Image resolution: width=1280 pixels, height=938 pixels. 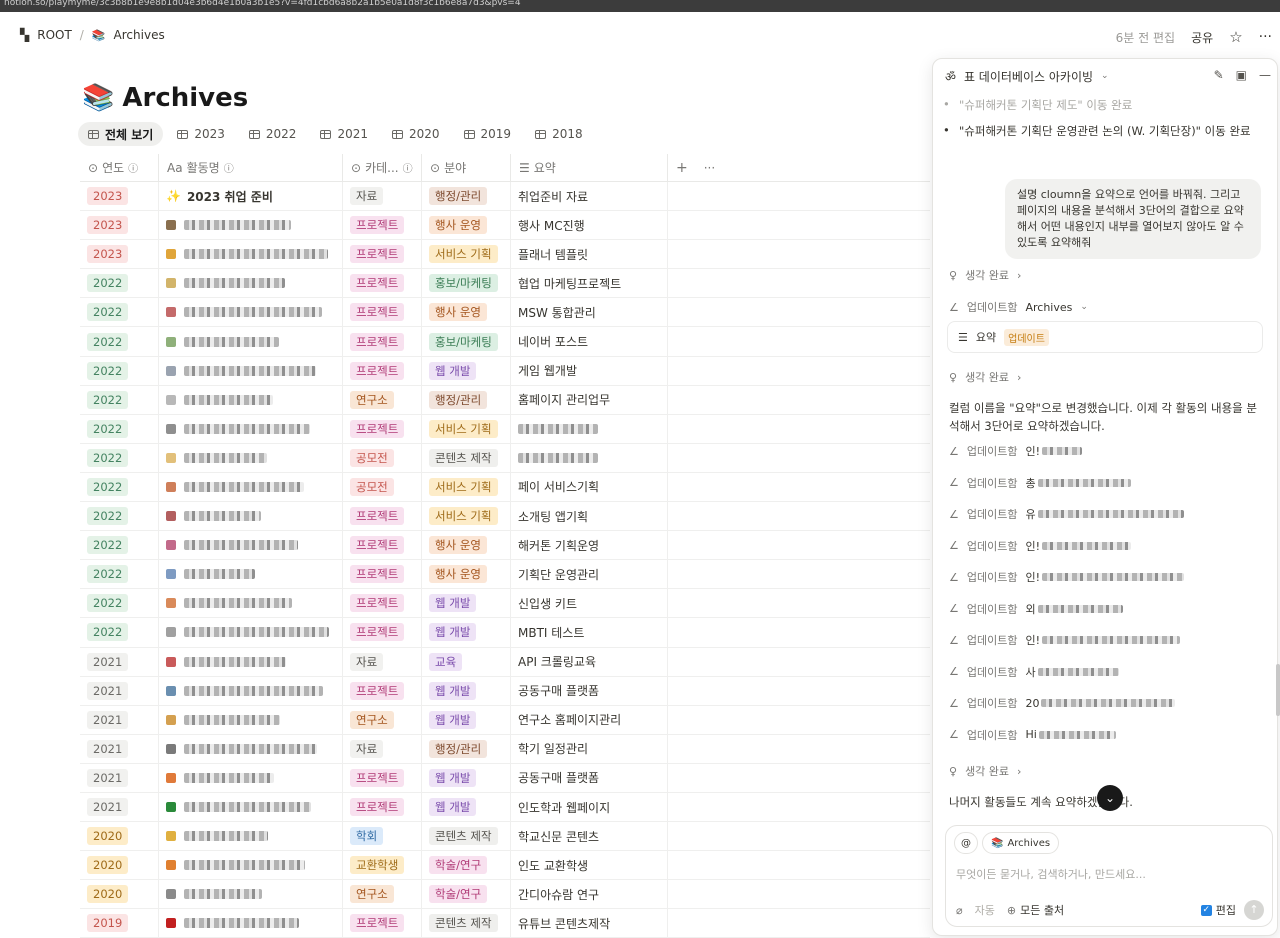 What do you see at coordinates (959, 910) in the screenshot?
I see `attach-icon: ⌀` at bounding box center [959, 910].